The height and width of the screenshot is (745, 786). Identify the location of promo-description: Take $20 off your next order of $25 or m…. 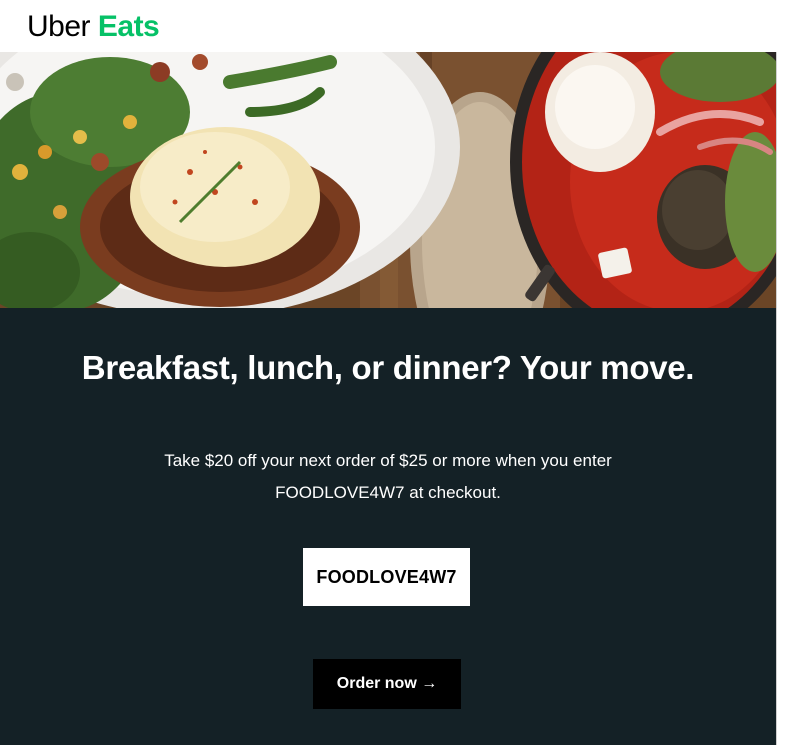
(388, 476).